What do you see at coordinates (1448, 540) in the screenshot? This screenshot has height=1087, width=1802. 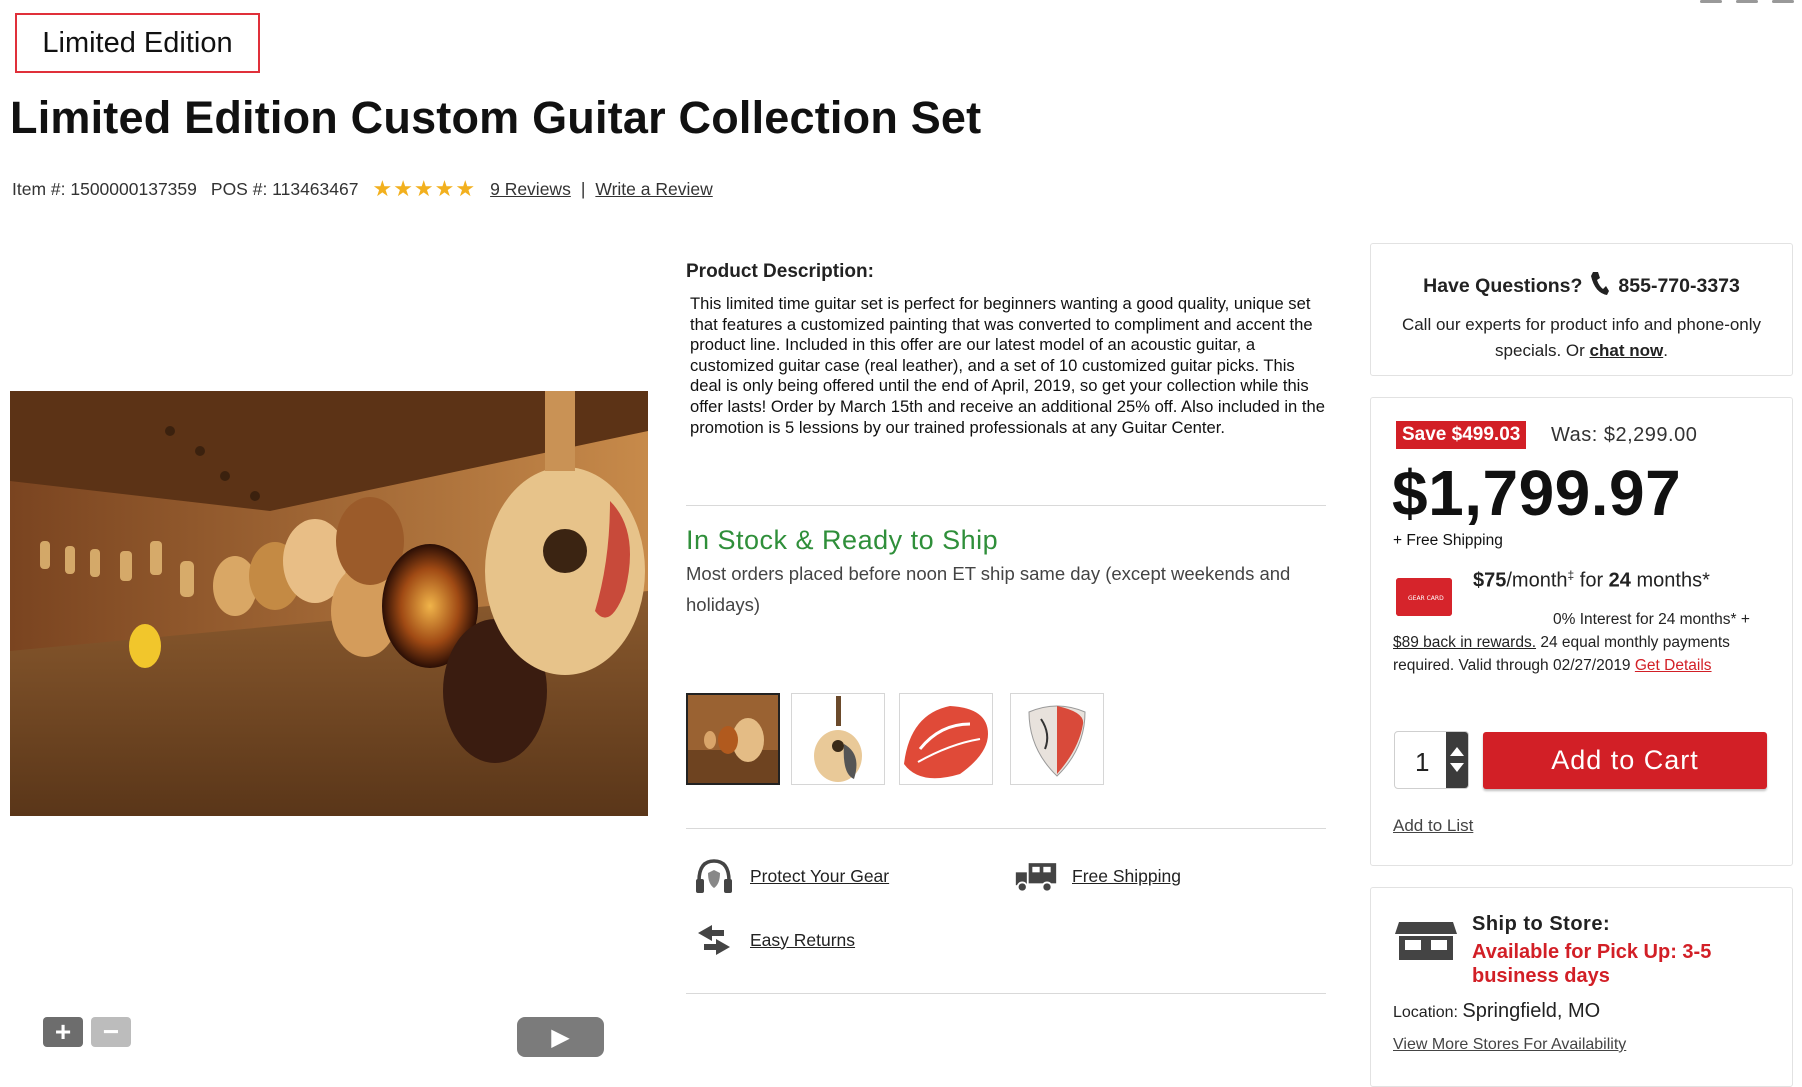 I see `free-shipping-note: + Free Shipping` at bounding box center [1448, 540].